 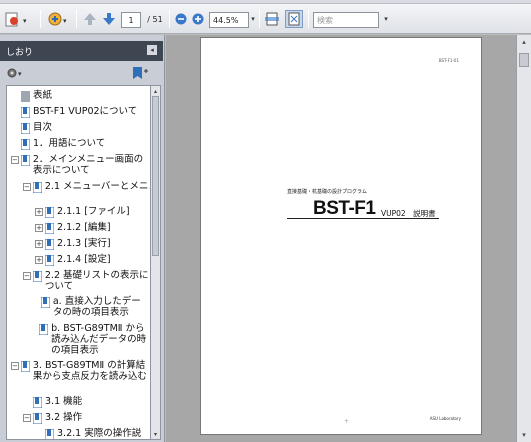 I want to click on document-icon: ▾, so click(x=16, y=19).